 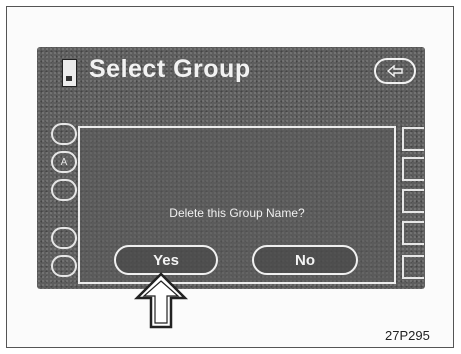 I want to click on side-left-label: A, so click(x=64, y=162).